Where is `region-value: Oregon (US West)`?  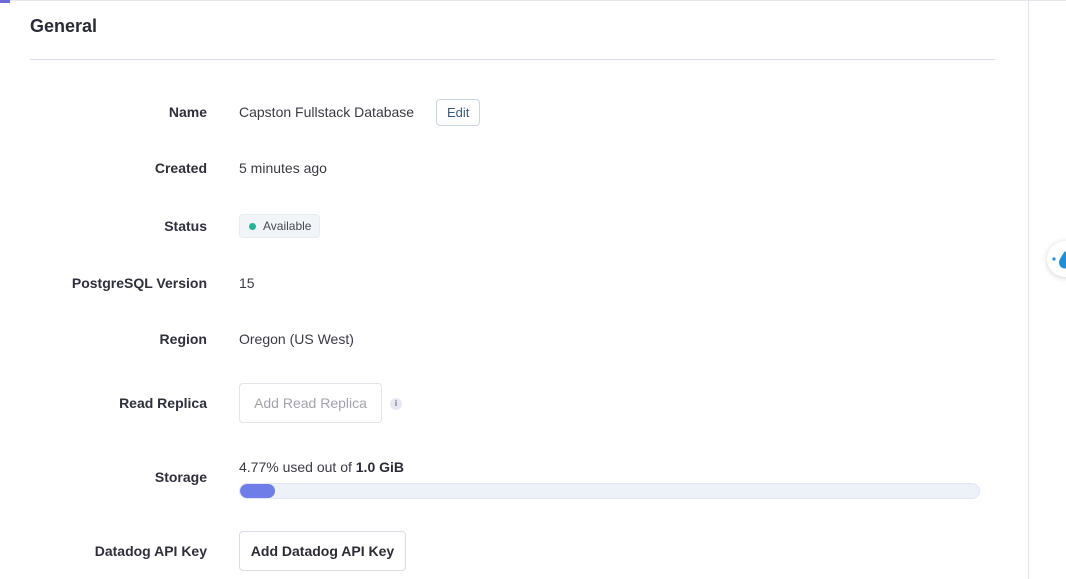
region-value: Oregon (US West) is located at coordinates (296, 339).